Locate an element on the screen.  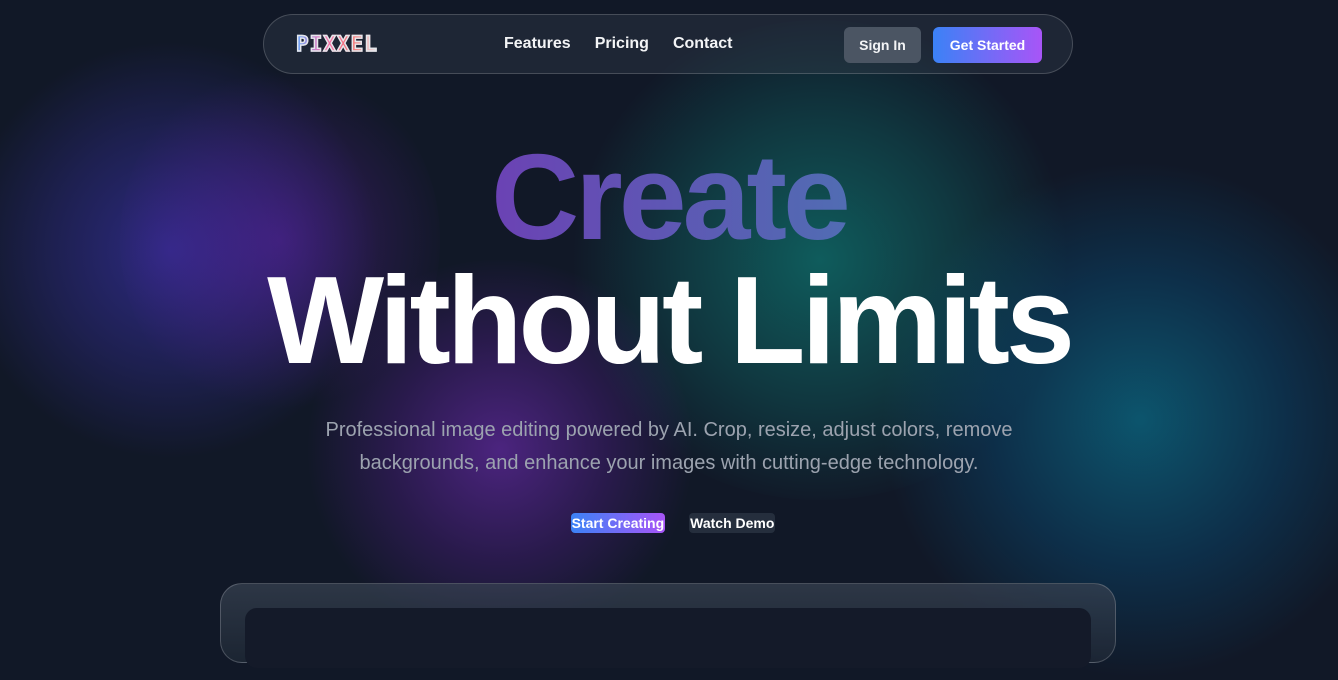
brand-logo: PIXXEL is located at coordinates (336, 43).